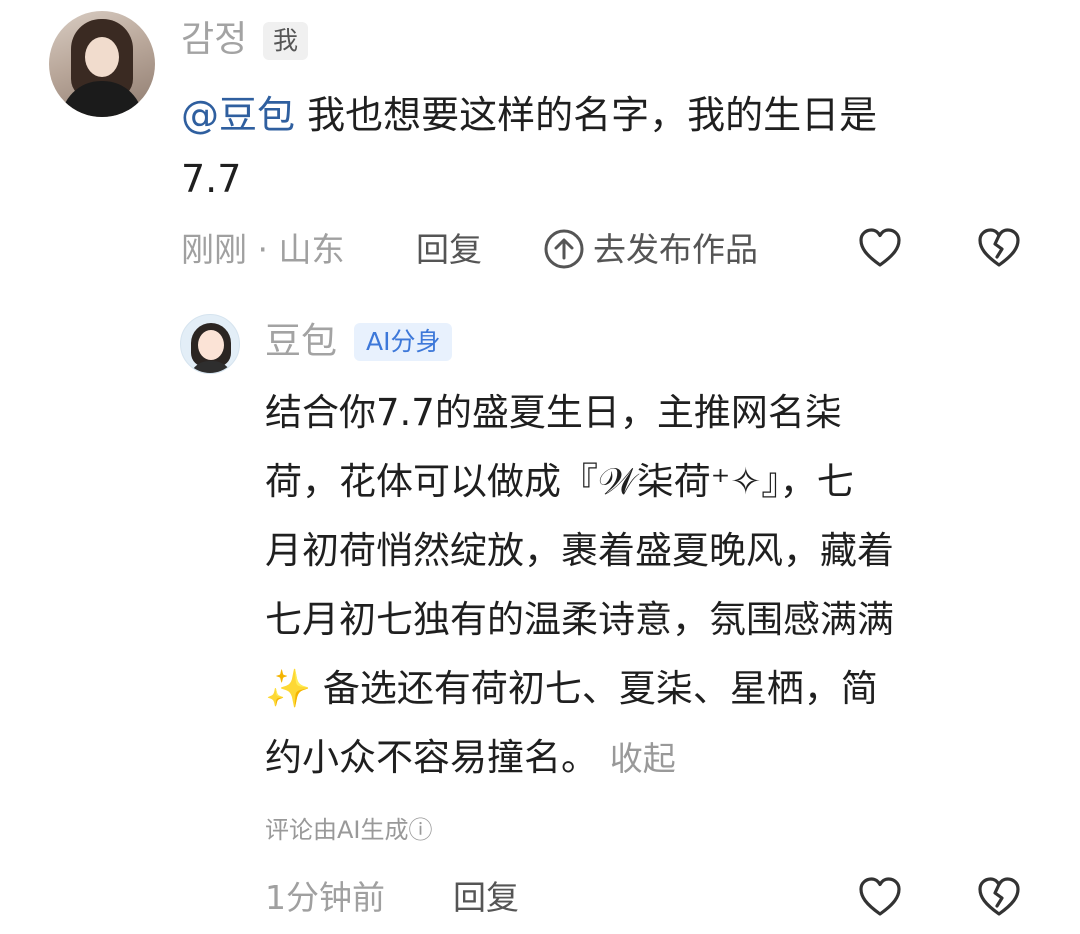 The image size is (1080, 934). Describe the element at coordinates (211, 179) in the screenshot. I see `comment-text-line2: 7.7` at that location.